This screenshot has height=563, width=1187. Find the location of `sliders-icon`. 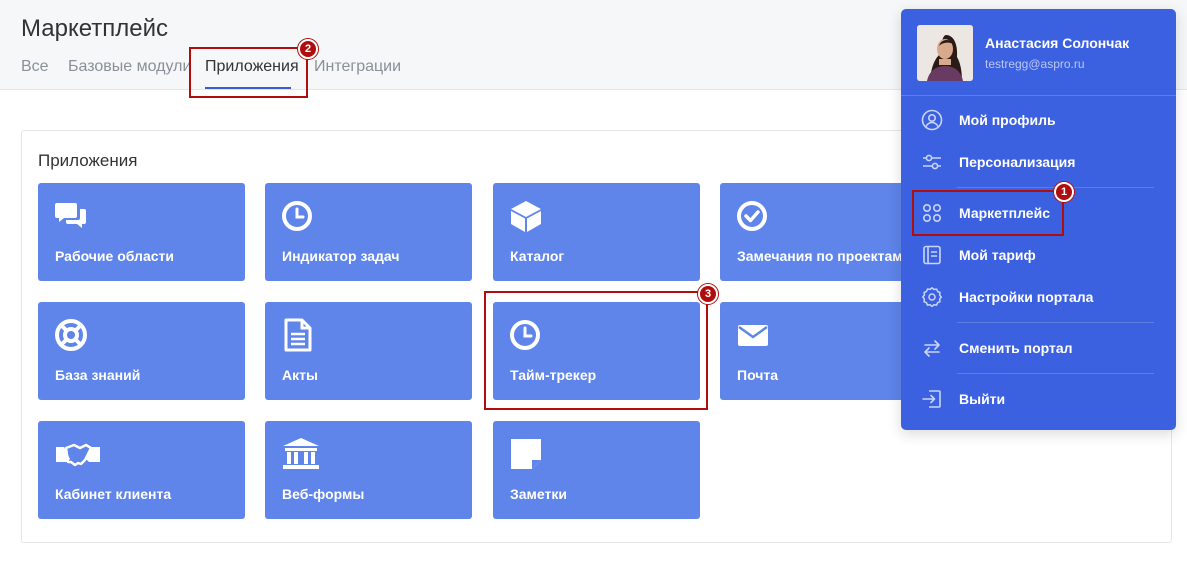

sliders-icon is located at coordinates (932, 162).